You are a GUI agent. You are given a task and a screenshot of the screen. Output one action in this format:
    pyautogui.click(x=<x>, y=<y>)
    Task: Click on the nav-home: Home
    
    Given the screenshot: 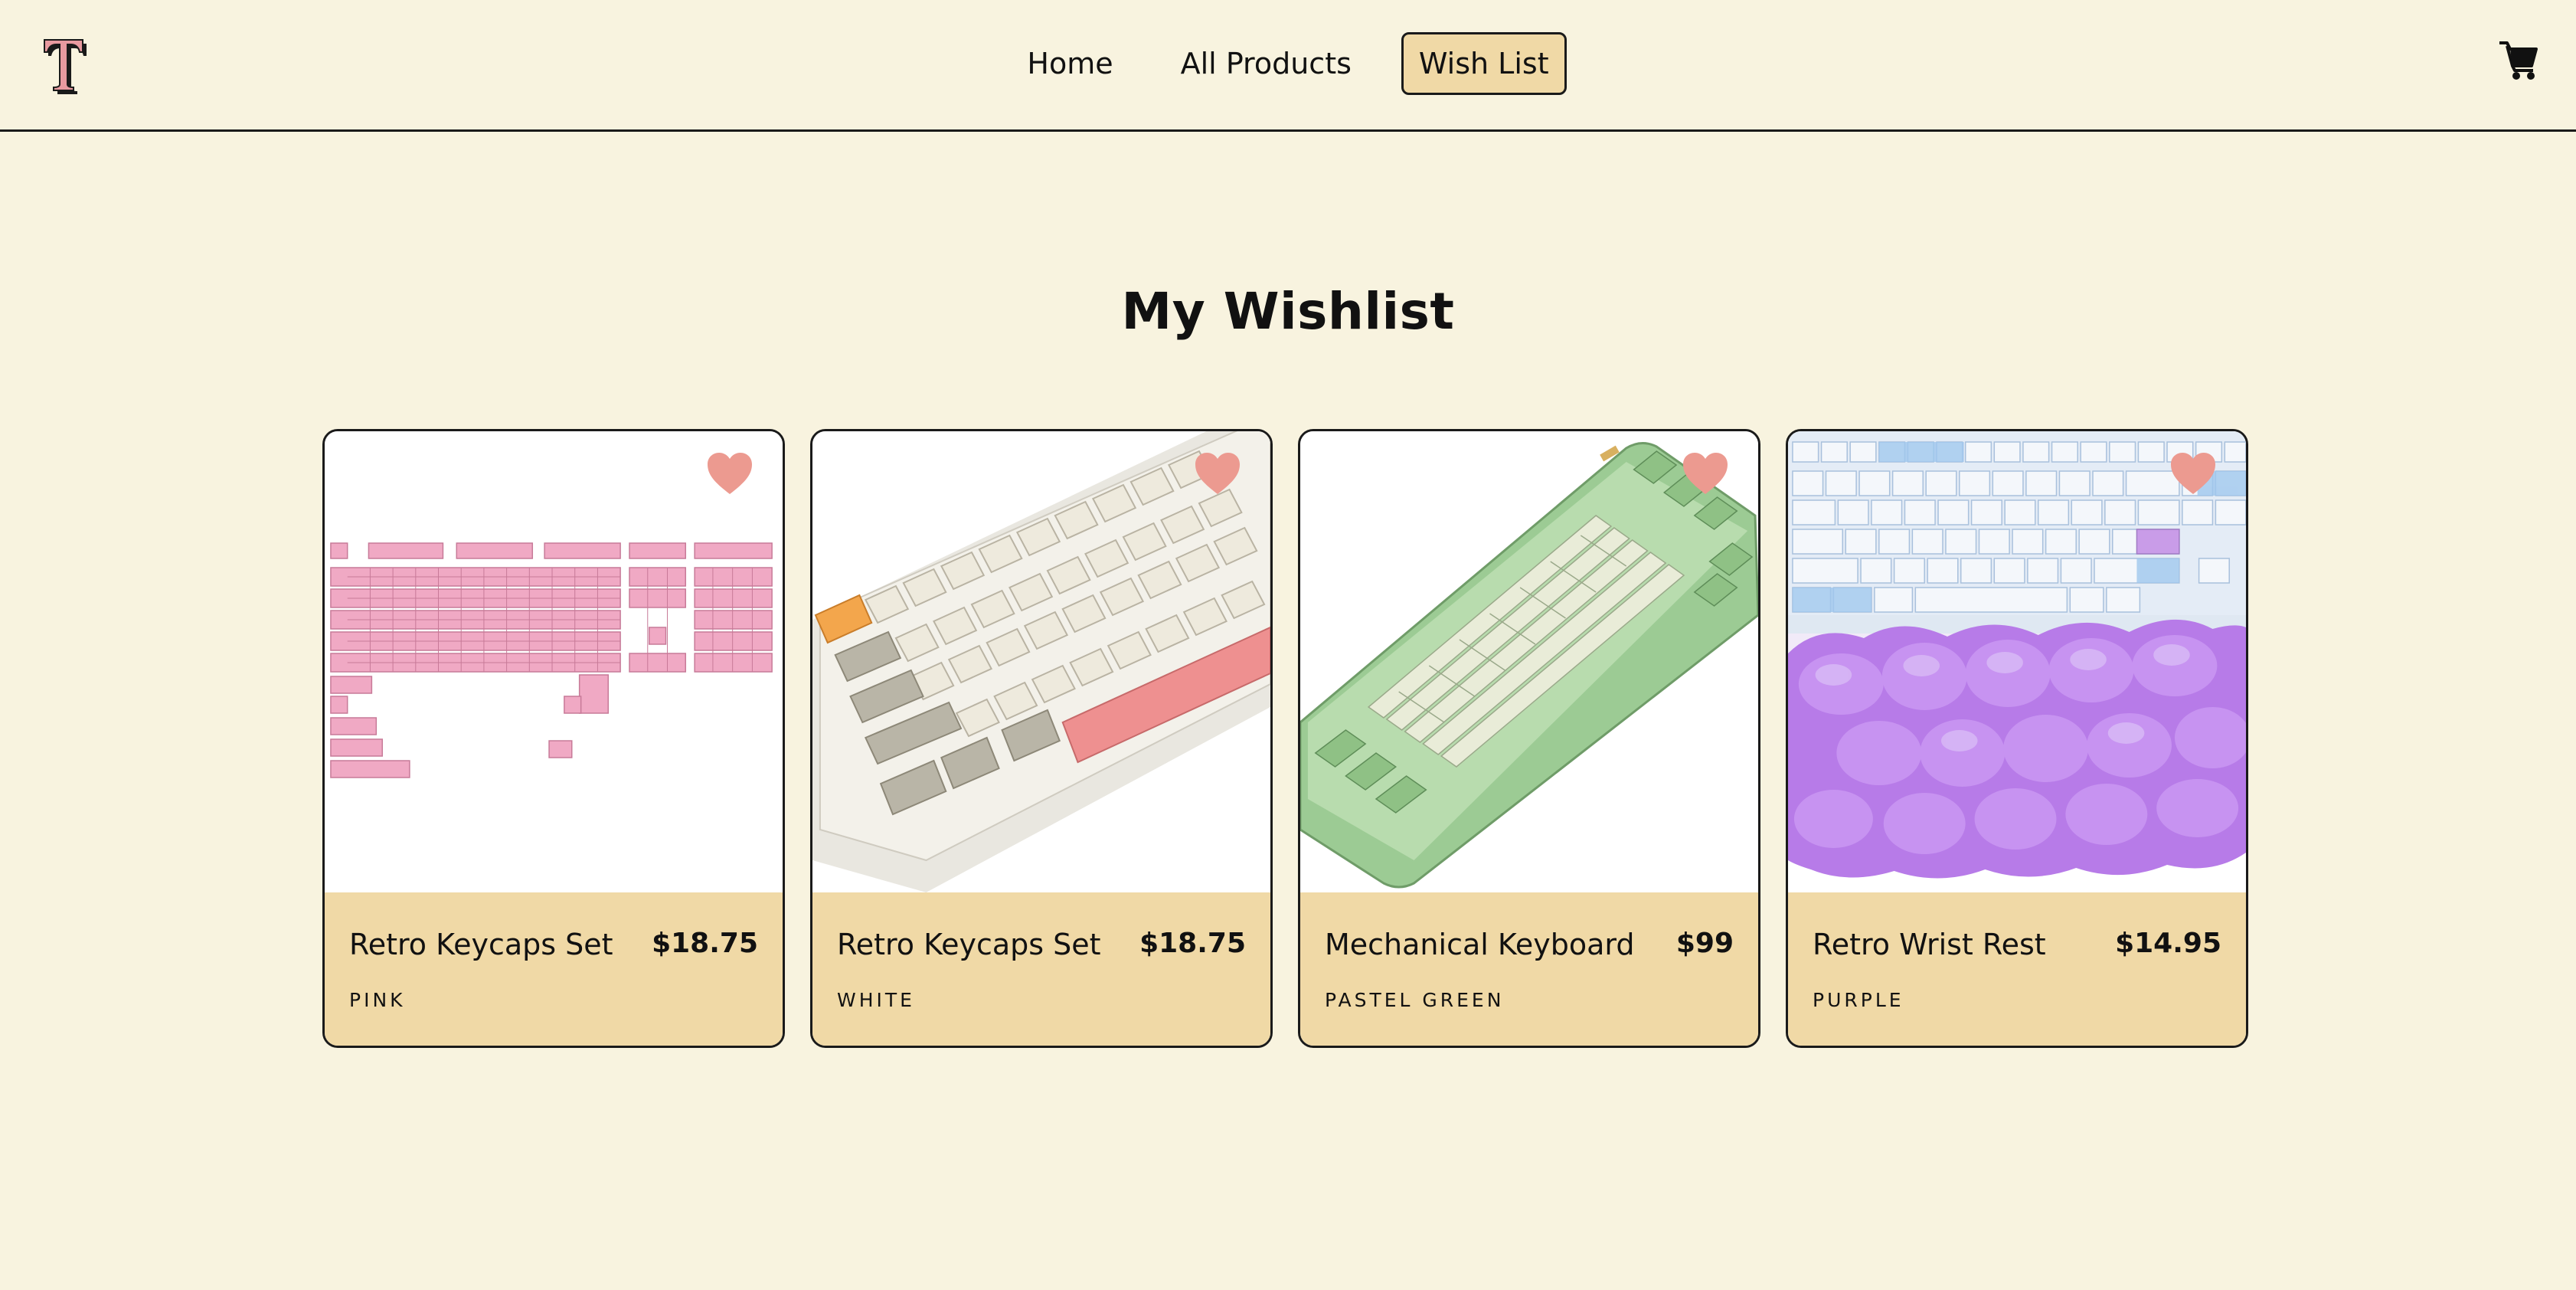 What is the action you would take?
    pyautogui.click(x=1069, y=63)
    